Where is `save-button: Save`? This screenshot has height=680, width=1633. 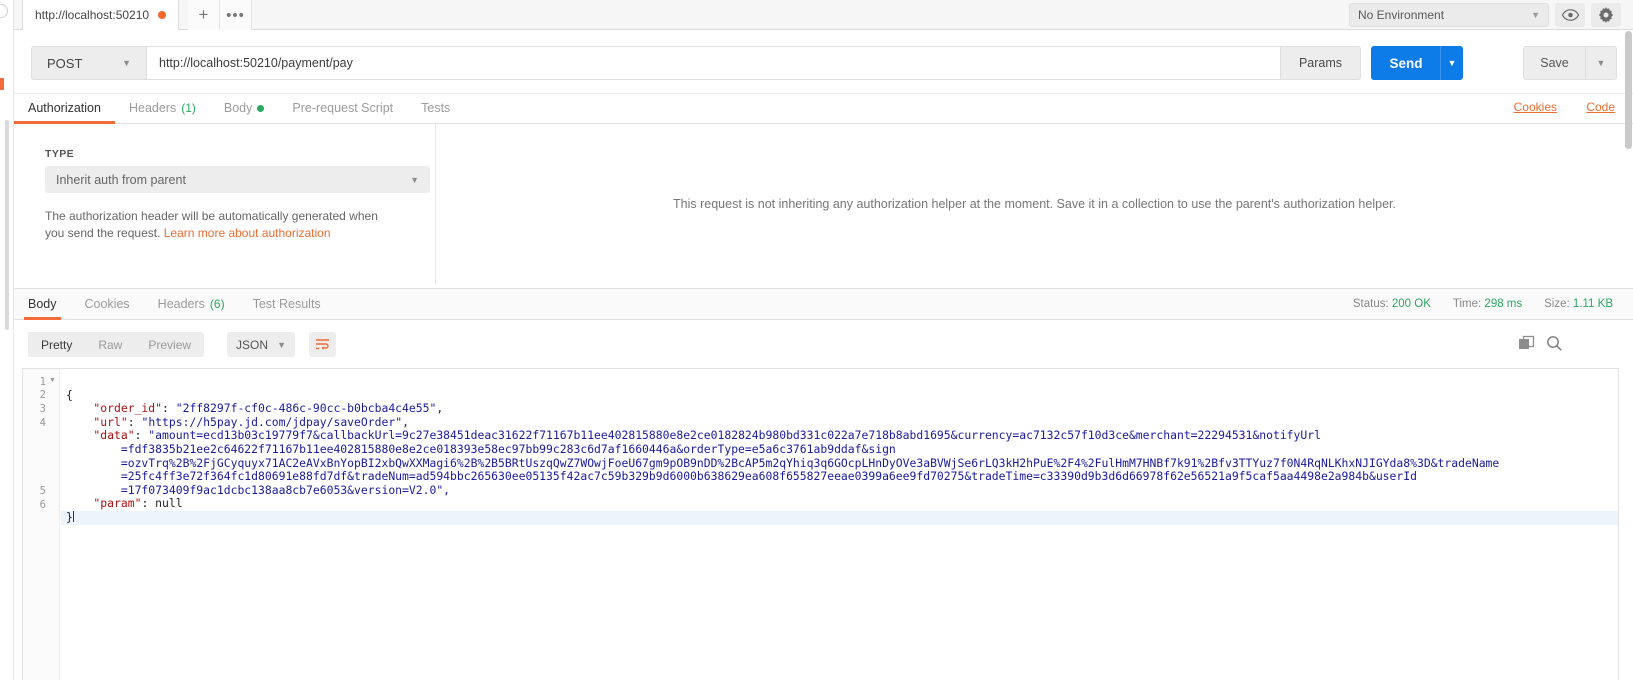
save-button: Save is located at coordinates (1554, 63).